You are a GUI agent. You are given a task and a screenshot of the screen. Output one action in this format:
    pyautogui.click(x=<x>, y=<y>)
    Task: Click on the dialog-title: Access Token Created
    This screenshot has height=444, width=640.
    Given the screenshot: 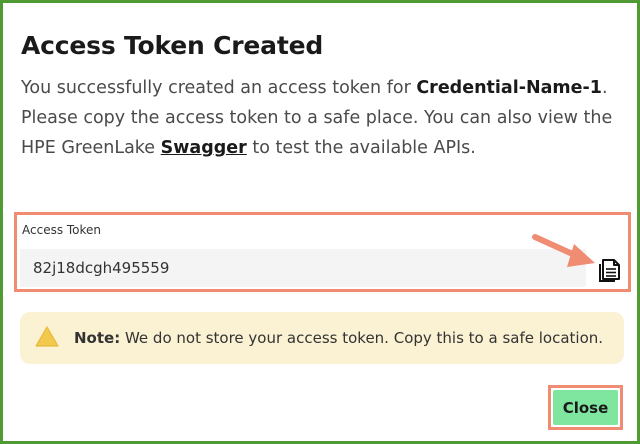 What is the action you would take?
    pyautogui.click(x=172, y=45)
    